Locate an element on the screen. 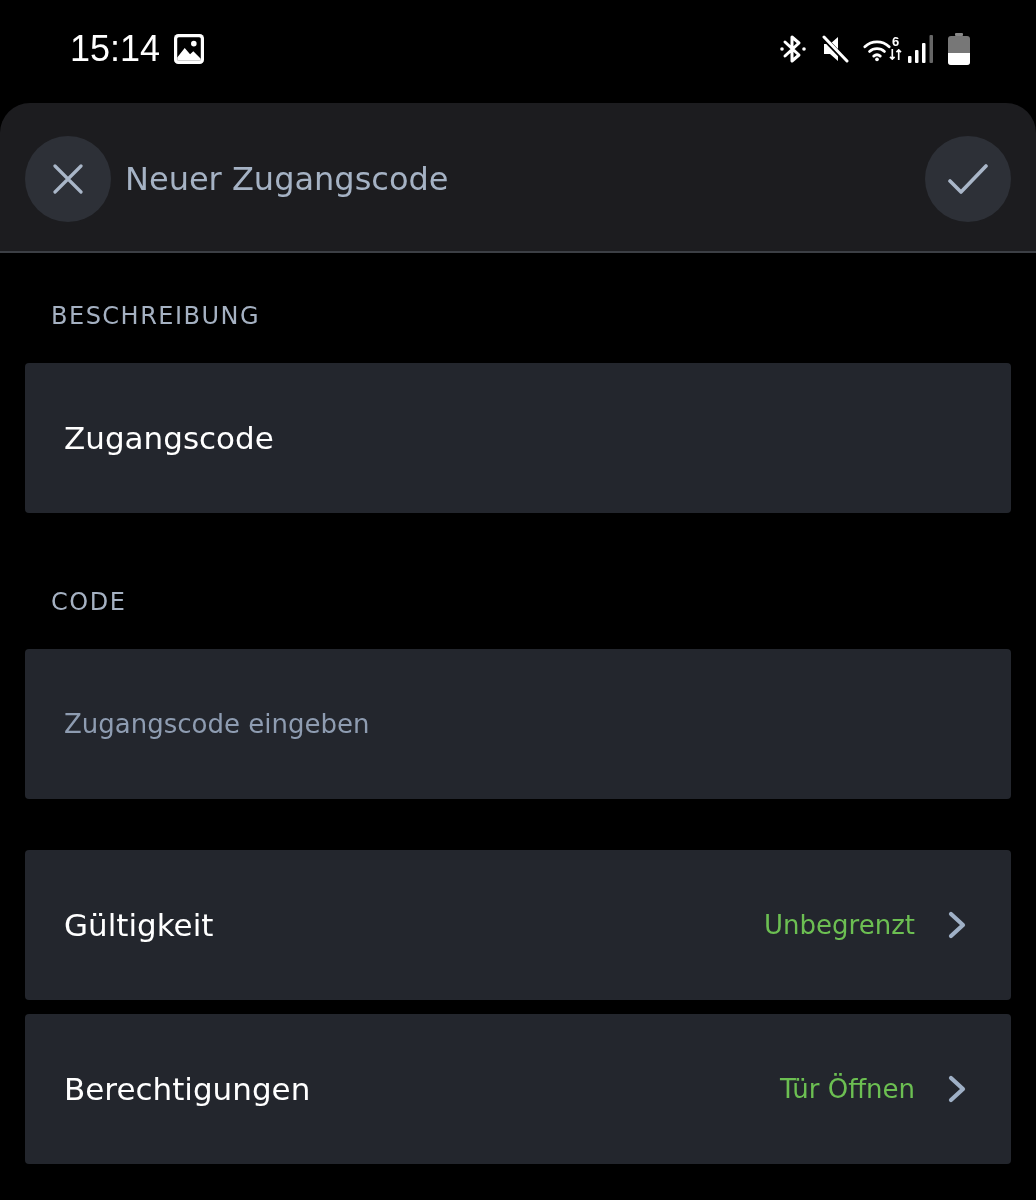 The width and height of the screenshot is (1036, 1200). section-label: CODE is located at coordinates (89, 602).